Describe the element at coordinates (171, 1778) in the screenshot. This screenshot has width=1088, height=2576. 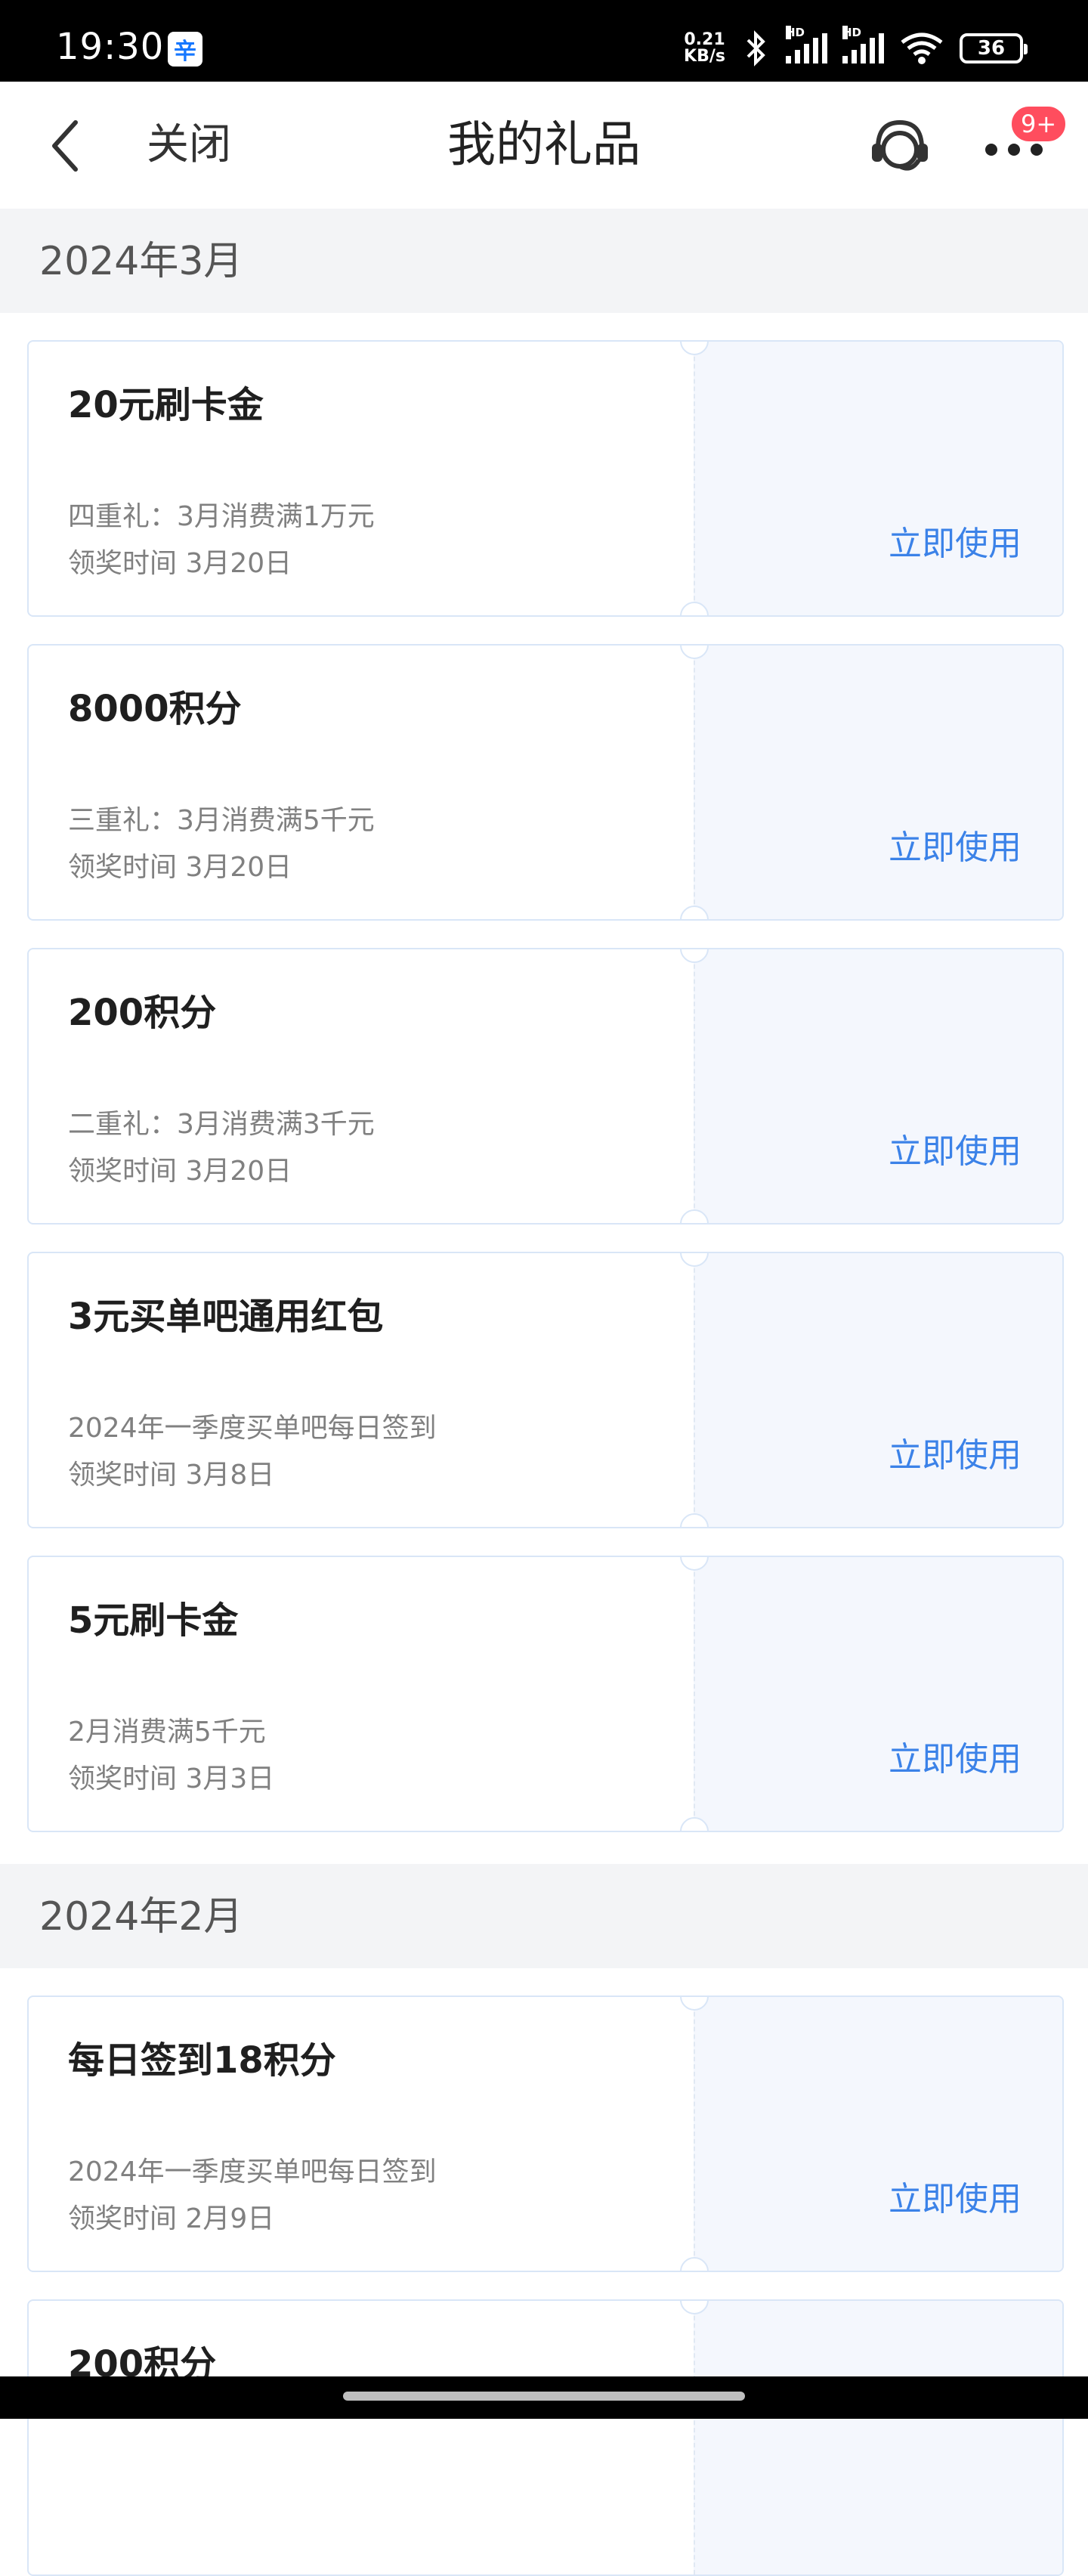
I see `gift-claim-time: 领奖时间 3月3日` at that location.